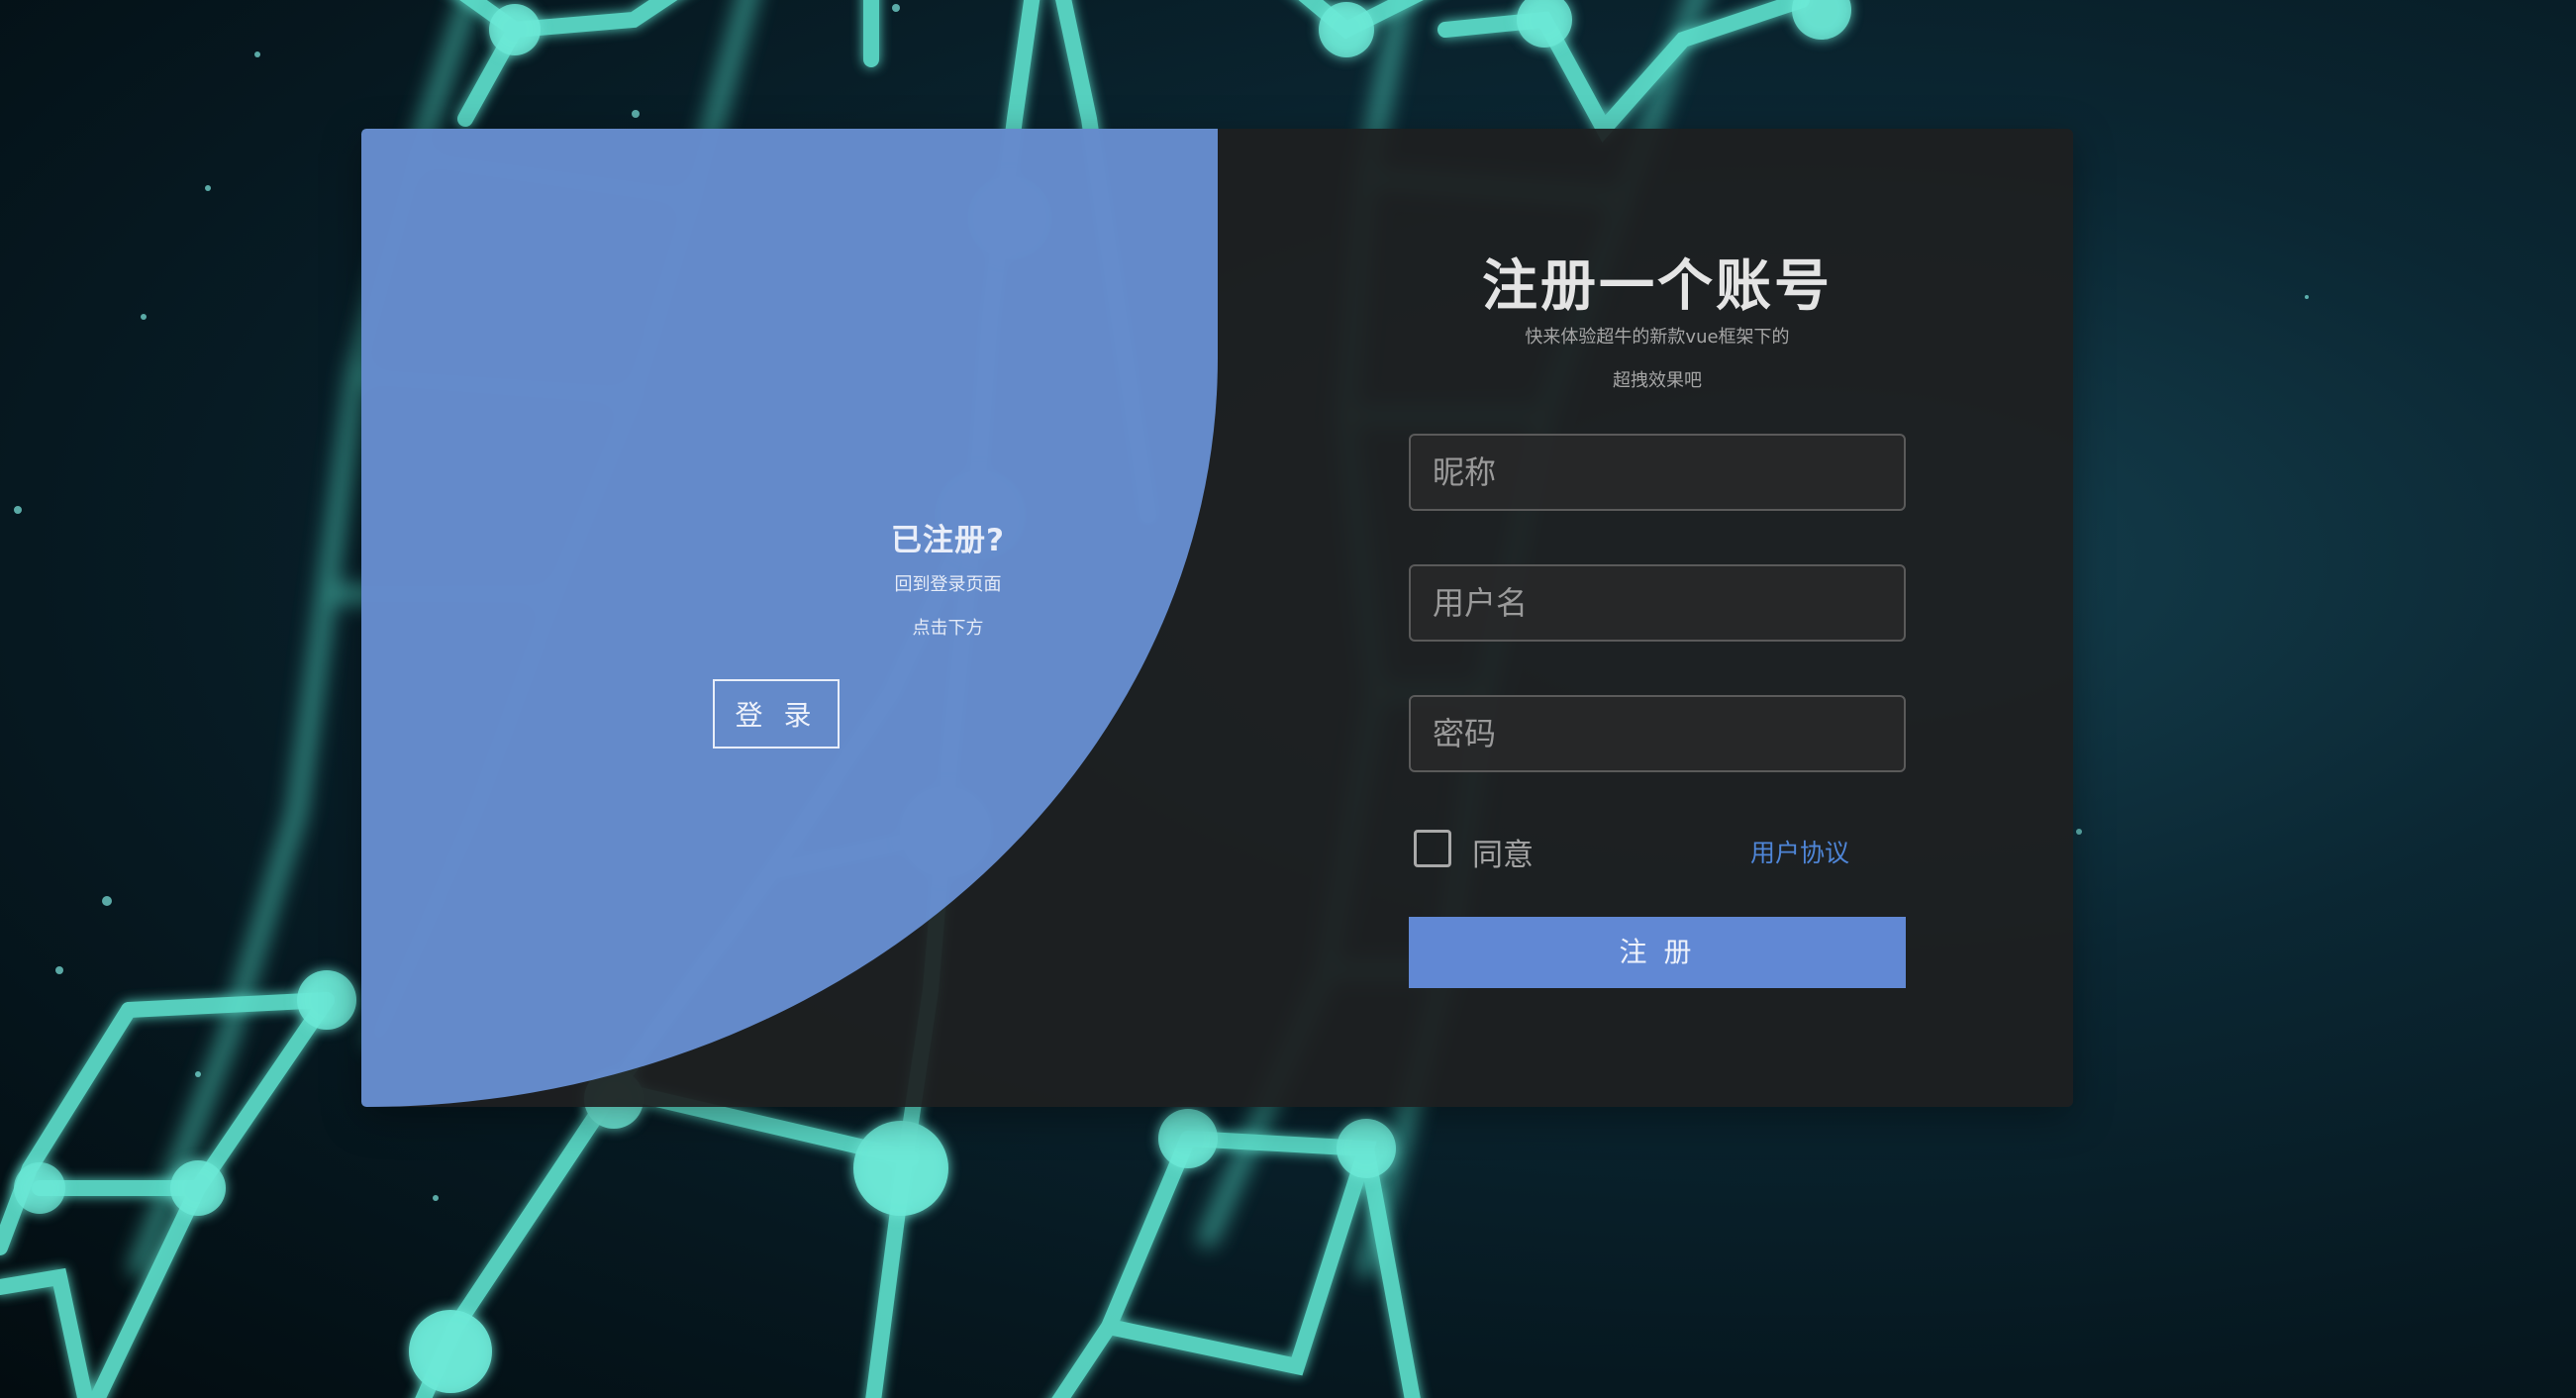 This screenshot has height=1398, width=2576. Describe the element at coordinates (1658, 286) in the screenshot. I see `register-title: 注册一个账号` at that location.